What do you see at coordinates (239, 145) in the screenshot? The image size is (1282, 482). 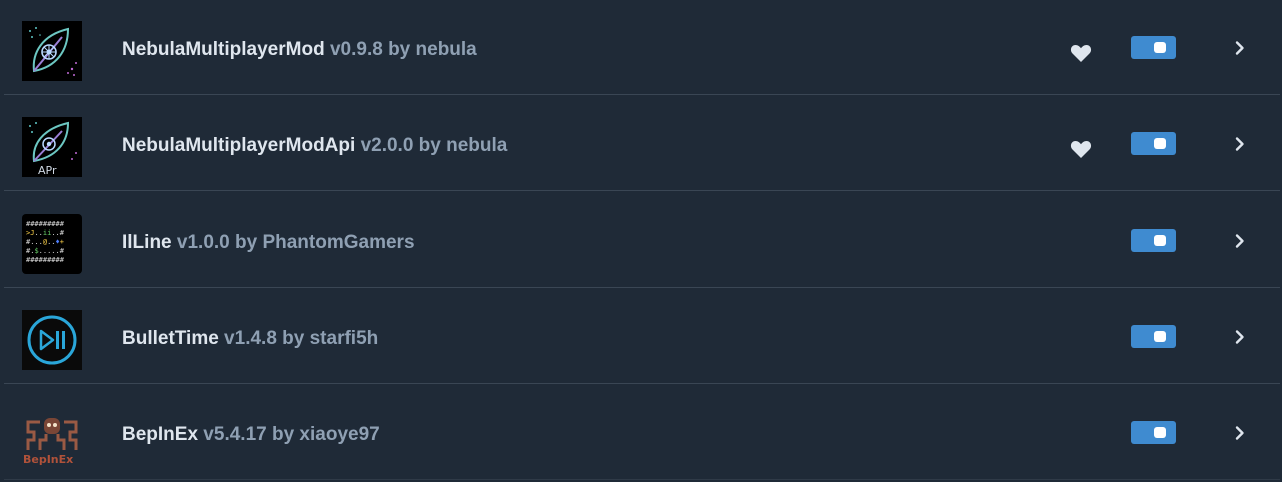 I see `mod-name: NebulaMultiplayerModApi` at bounding box center [239, 145].